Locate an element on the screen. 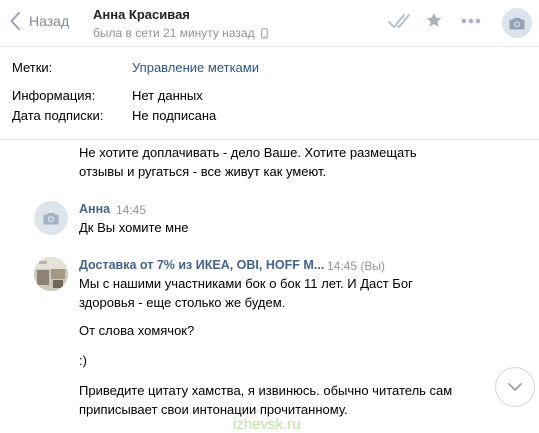 This screenshot has width=539, height=433. labels-row: Метки: Управление метками is located at coordinates (135, 67).